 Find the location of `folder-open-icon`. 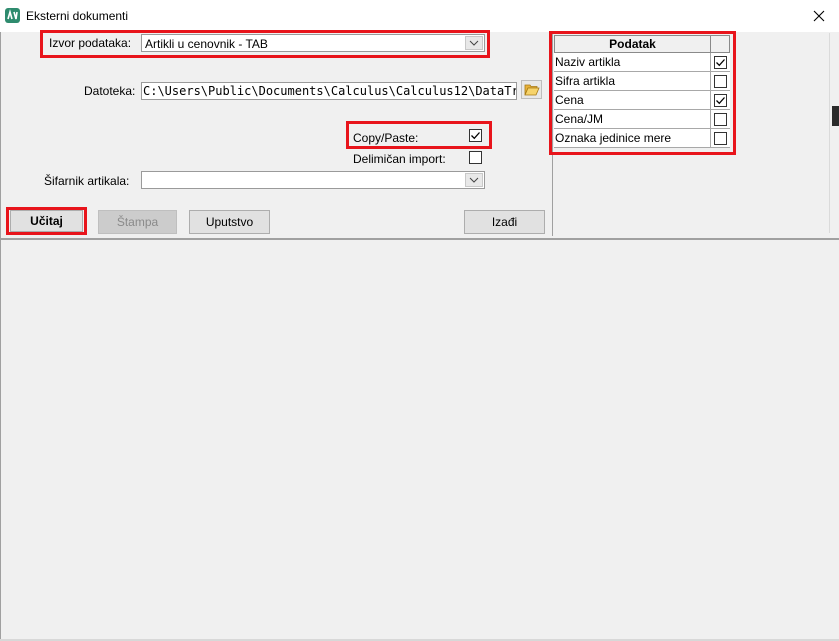

folder-open-icon is located at coordinates (531, 90).